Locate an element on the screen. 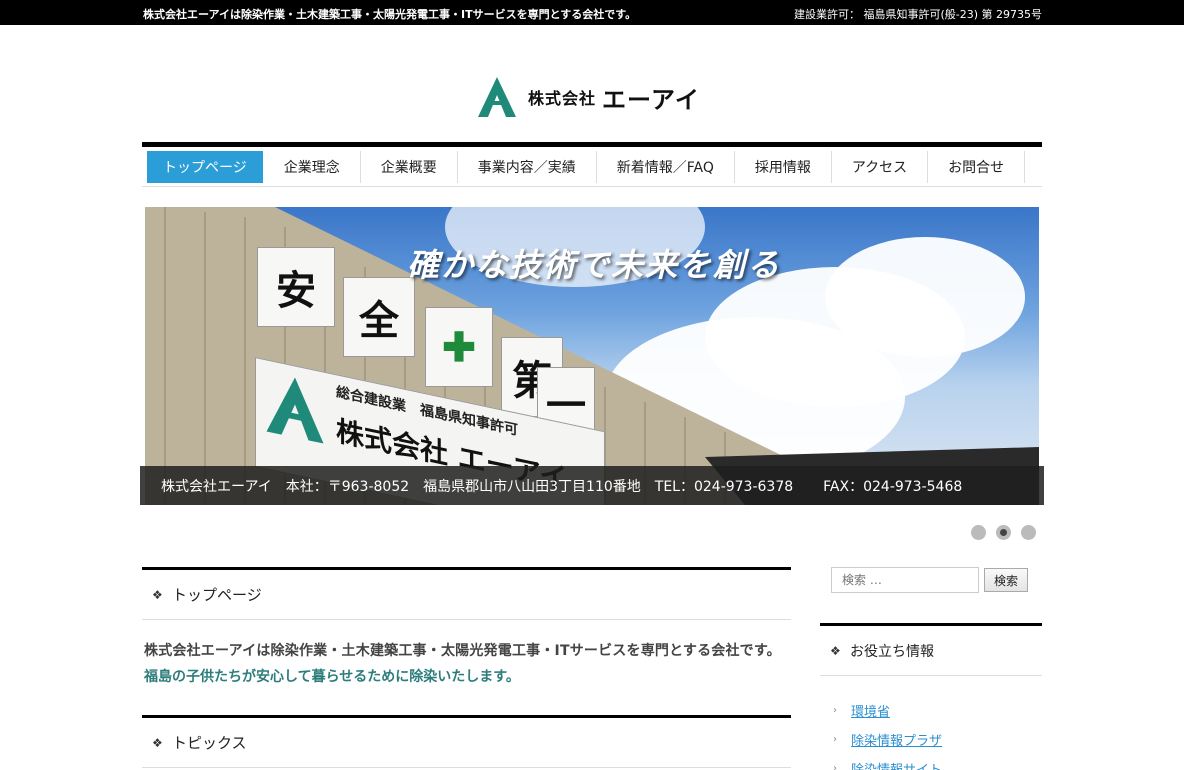  nav-item-recruit: 採用情報 is located at coordinates (783, 166).